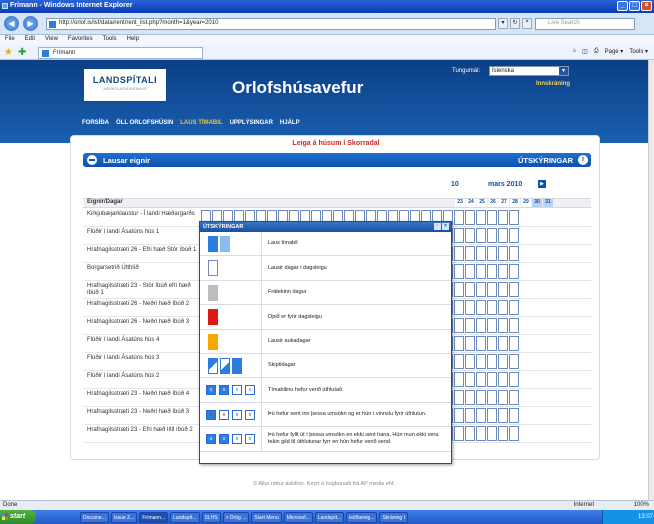 The image size is (654, 524). I want to click on logo: LANDSPÍTALI HÁSKÓLASJÚKRAHÚS, so click(125, 85).